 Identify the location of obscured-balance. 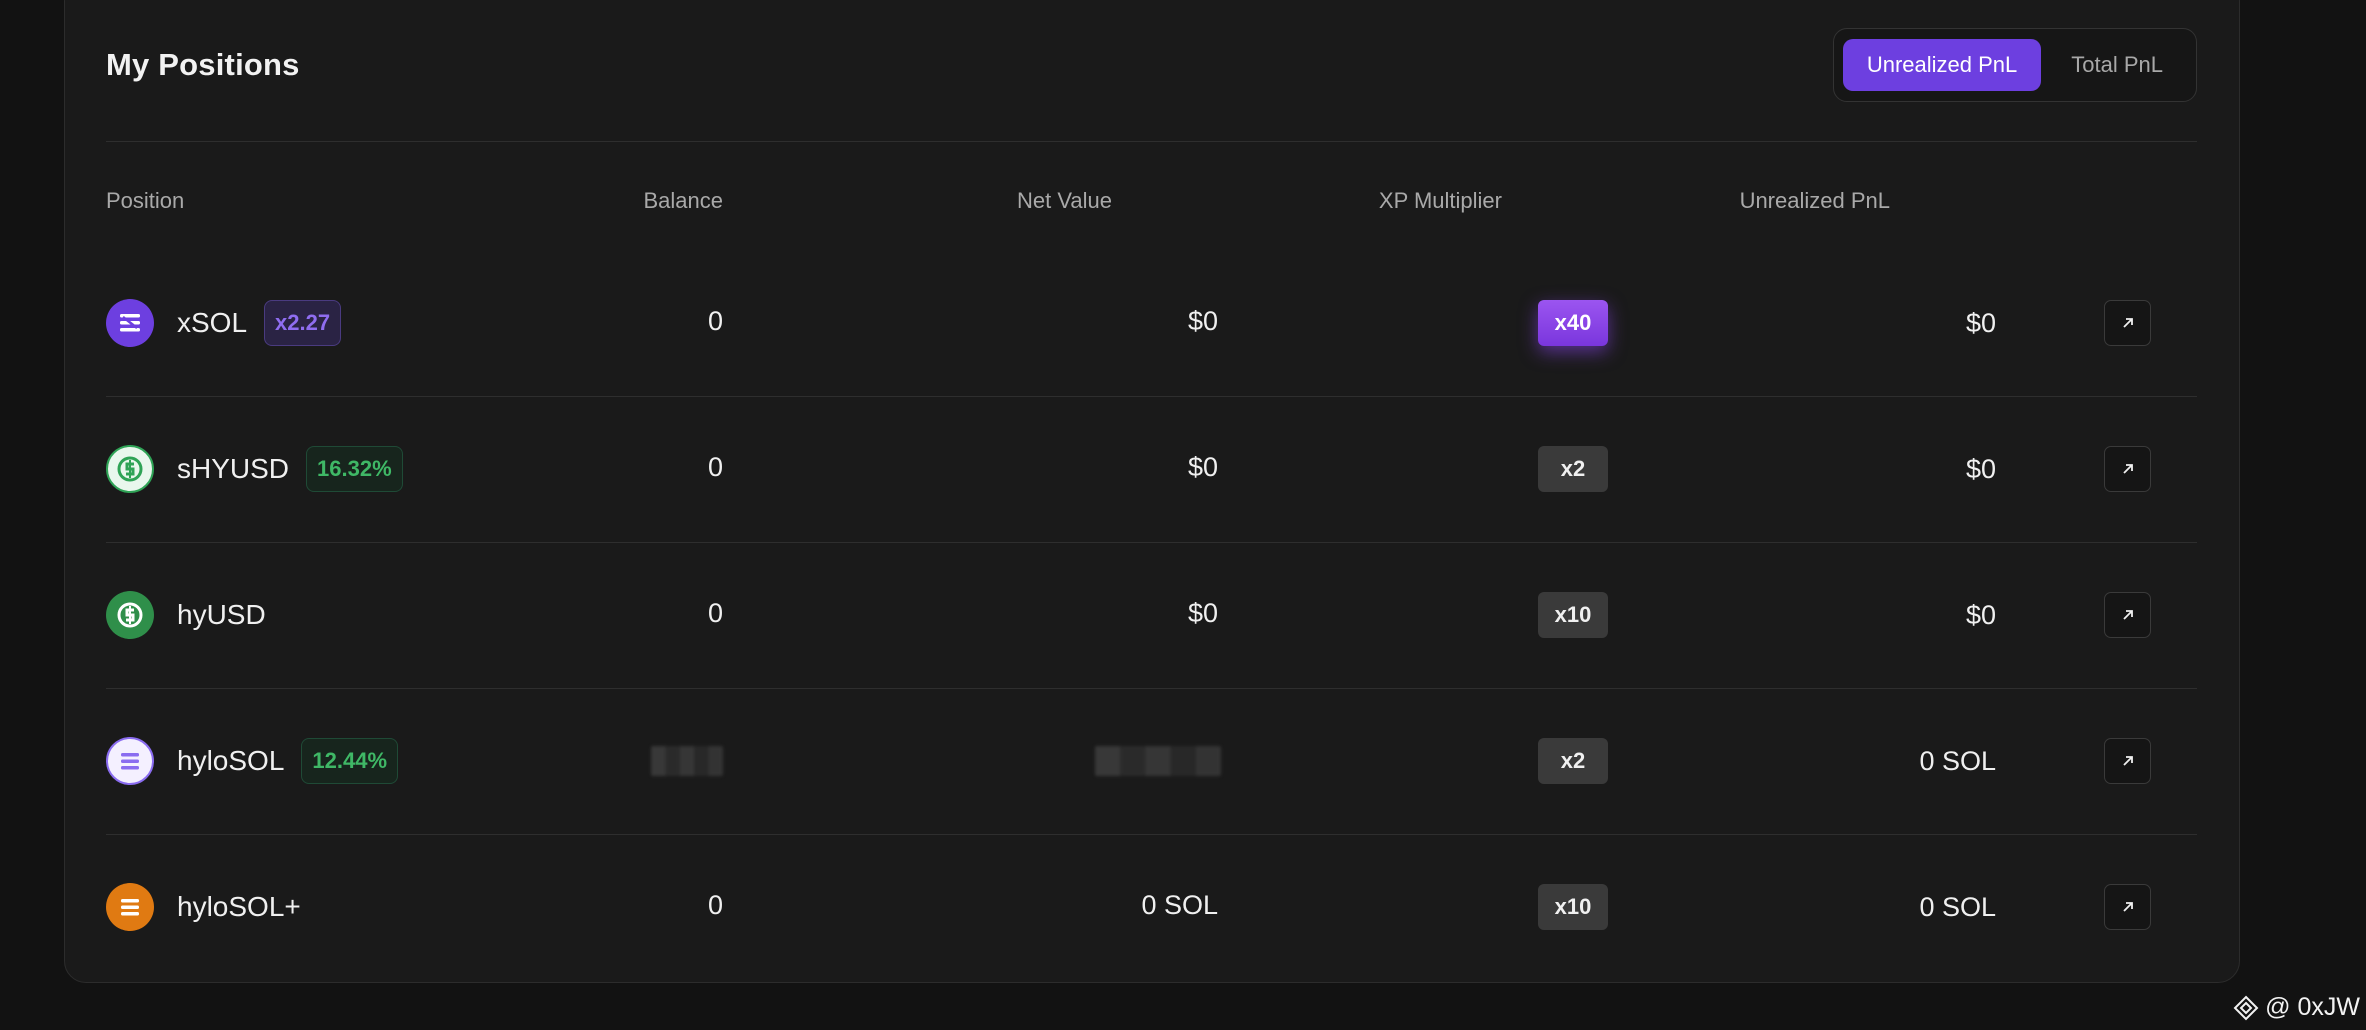
(687, 761).